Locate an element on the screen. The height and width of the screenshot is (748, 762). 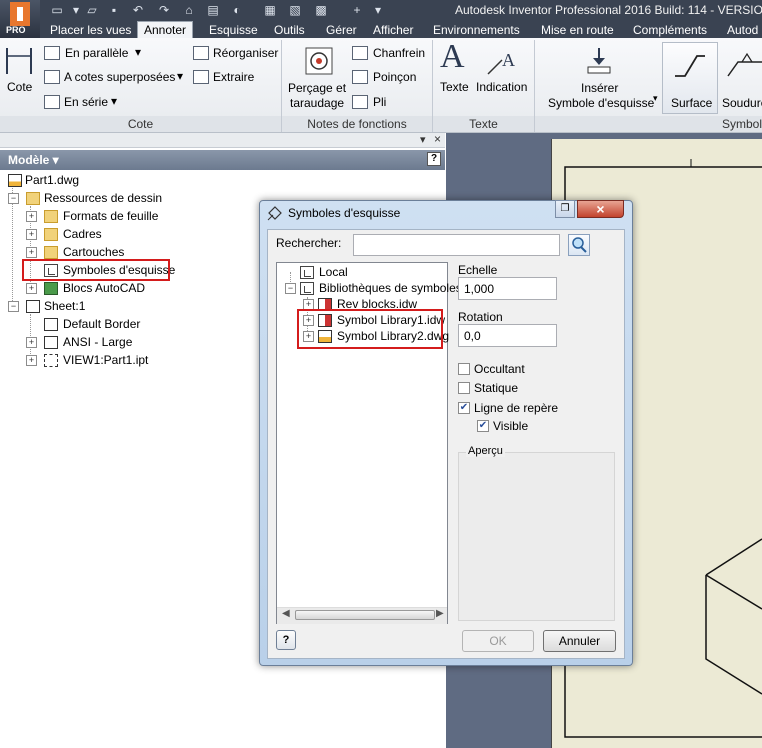
application-menu-button: PRO is located at coordinates (20, 19).